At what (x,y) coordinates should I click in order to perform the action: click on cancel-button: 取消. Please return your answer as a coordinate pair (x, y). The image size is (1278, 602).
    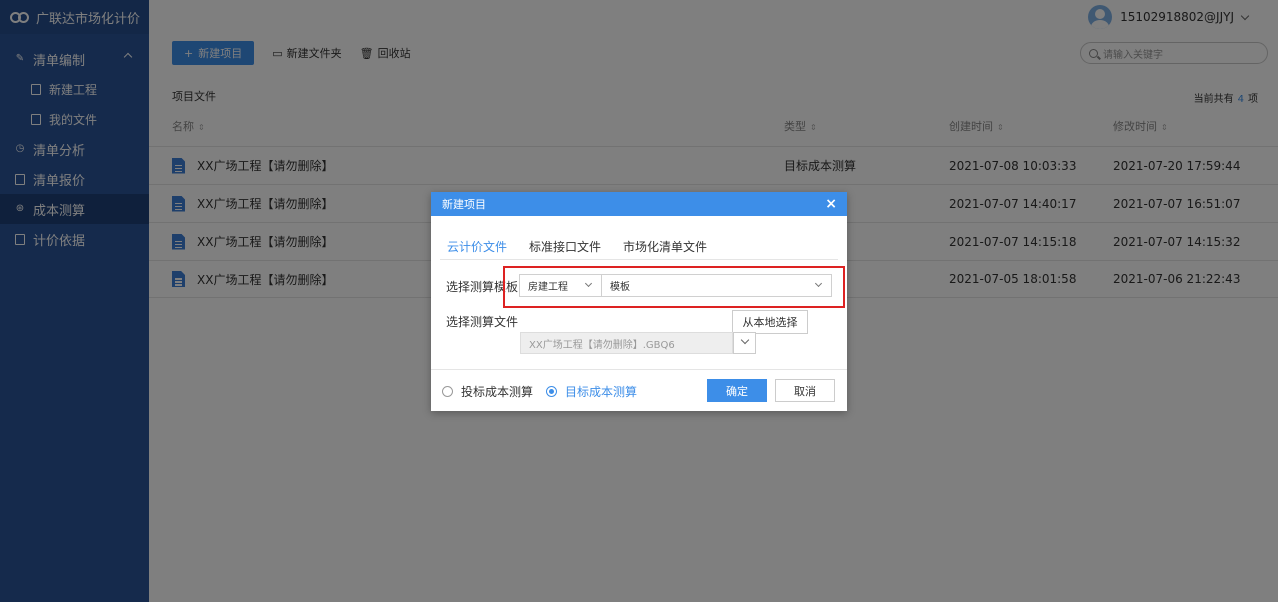
    Looking at the image, I should click on (805, 390).